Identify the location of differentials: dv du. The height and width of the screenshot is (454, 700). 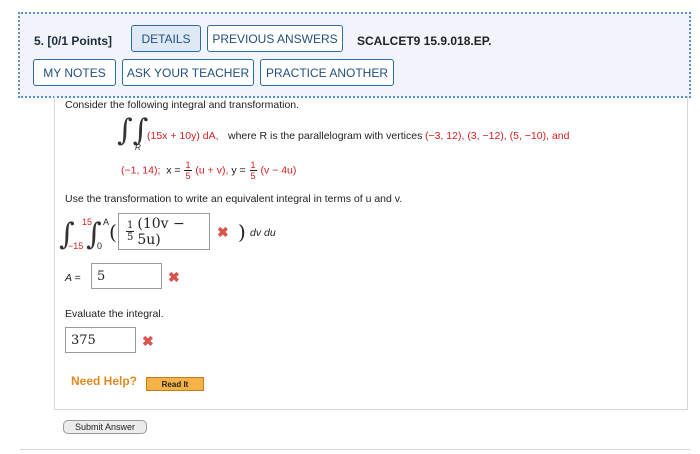
(263, 233).